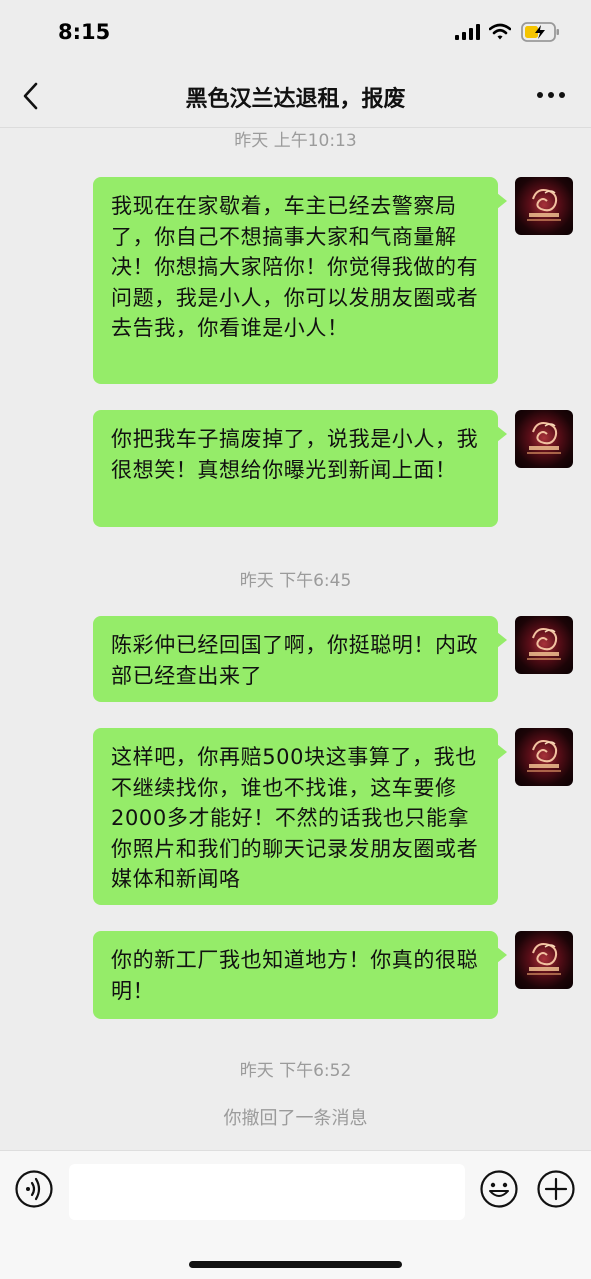 The height and width of the screenshot is (1279, 591). I want to click on chat-timestamp: 昨天 下午6:52, so click(295, 1071).